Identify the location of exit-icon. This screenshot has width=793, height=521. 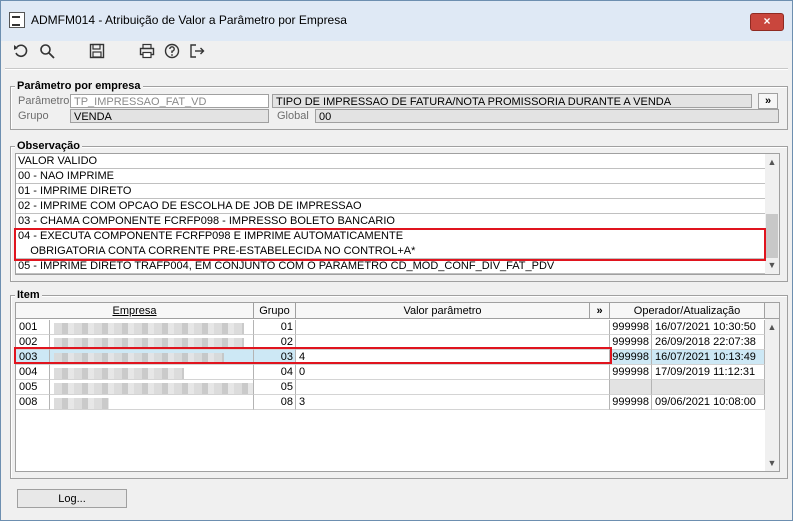
(197, 51).